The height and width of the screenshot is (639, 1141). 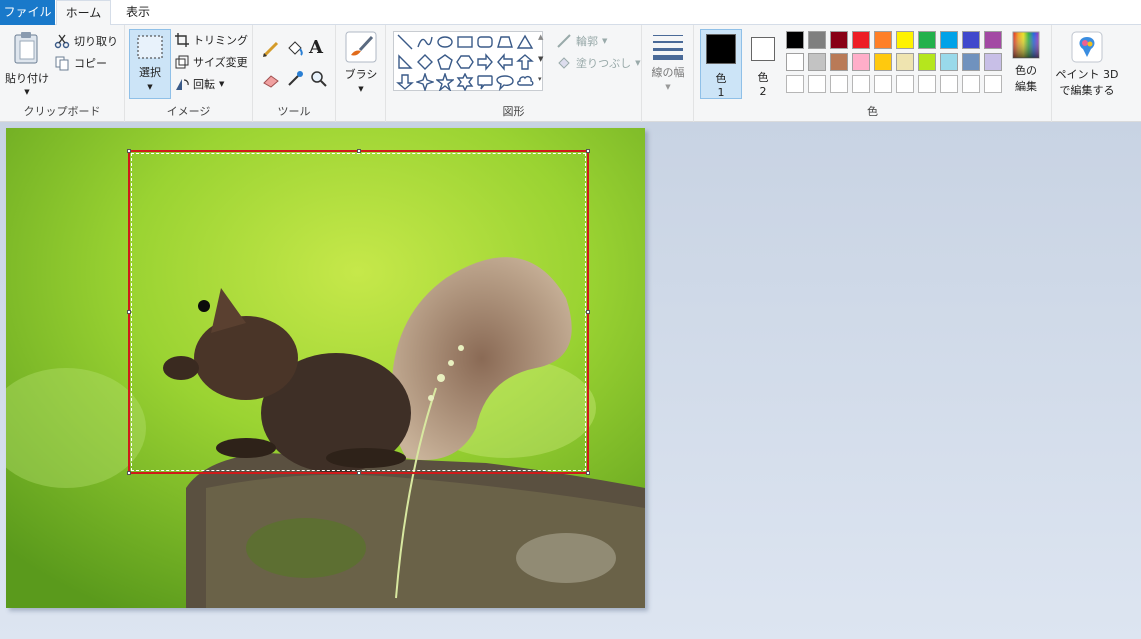 I want to click on oval-callout-icon, so click(x=505, y=82).